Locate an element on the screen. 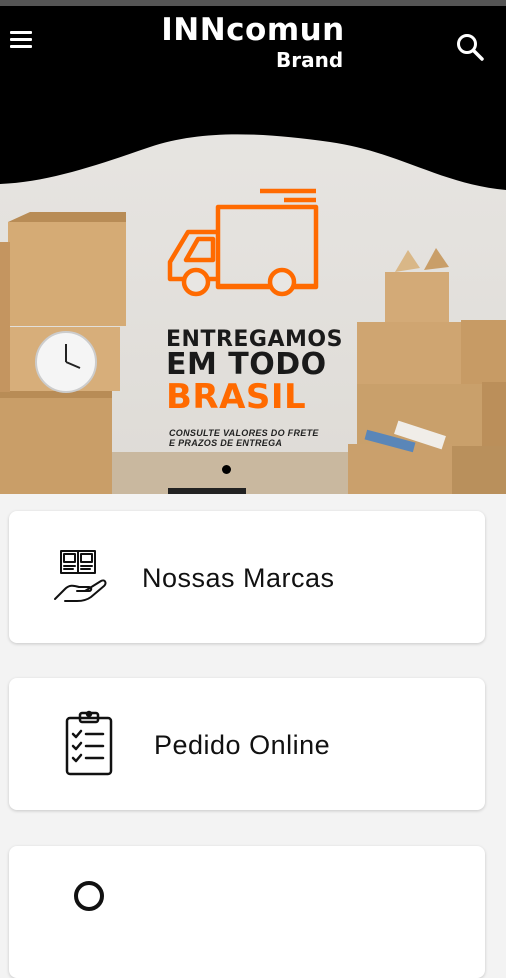 The height and width of the screenshot is (978, 506). banner-subtext-line1: CONSULTE VALORES DO FRETE is located at coordinates (244, 433).